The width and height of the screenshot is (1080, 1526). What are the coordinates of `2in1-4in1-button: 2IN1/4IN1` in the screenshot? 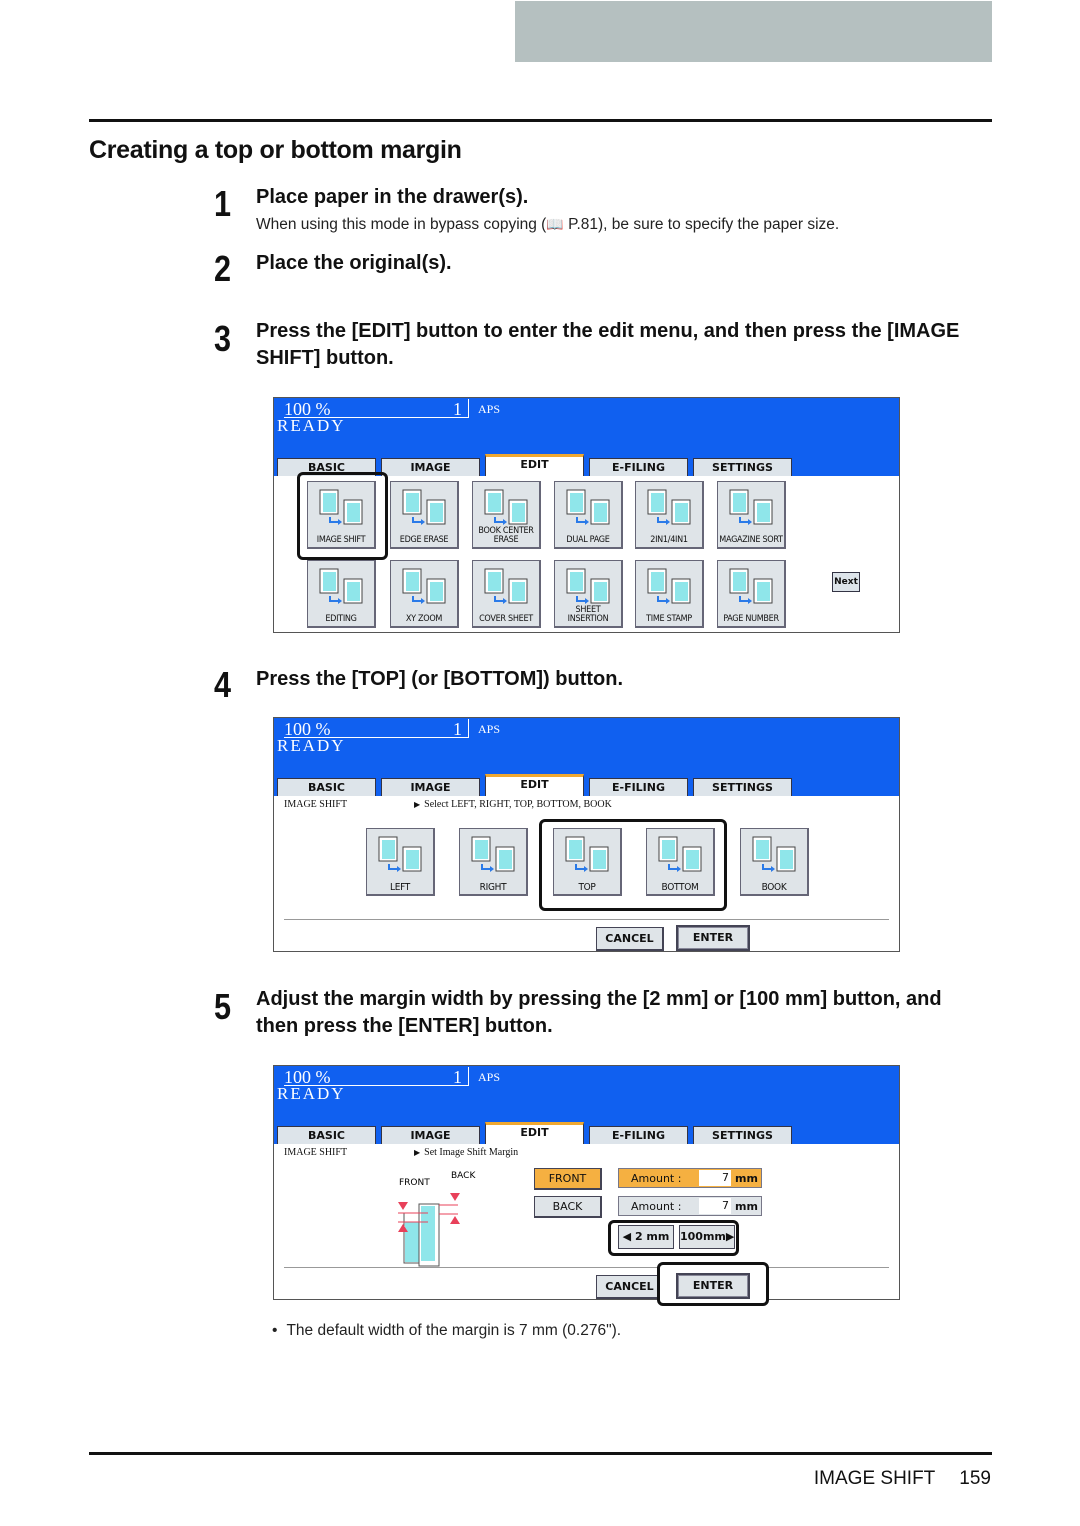 It's located at (669, 515).